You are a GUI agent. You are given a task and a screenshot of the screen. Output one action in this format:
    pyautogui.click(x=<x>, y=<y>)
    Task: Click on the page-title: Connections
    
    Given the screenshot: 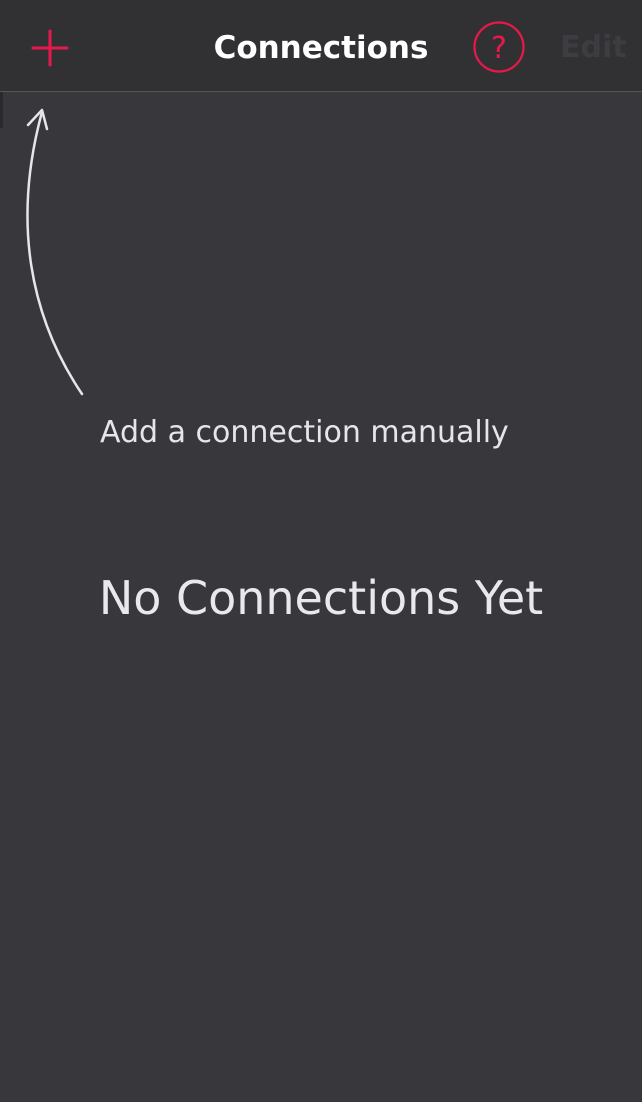 What is the action you would take?
    pyautogui.click(x=321, y=48)
    